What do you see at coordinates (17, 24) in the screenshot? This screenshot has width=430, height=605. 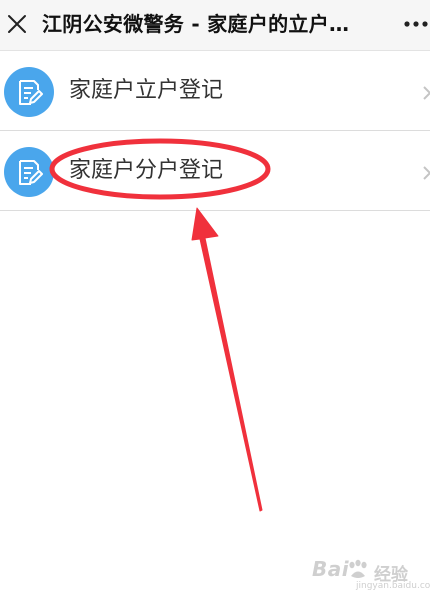 I see `close-icon` at bounding box center [17, 24].